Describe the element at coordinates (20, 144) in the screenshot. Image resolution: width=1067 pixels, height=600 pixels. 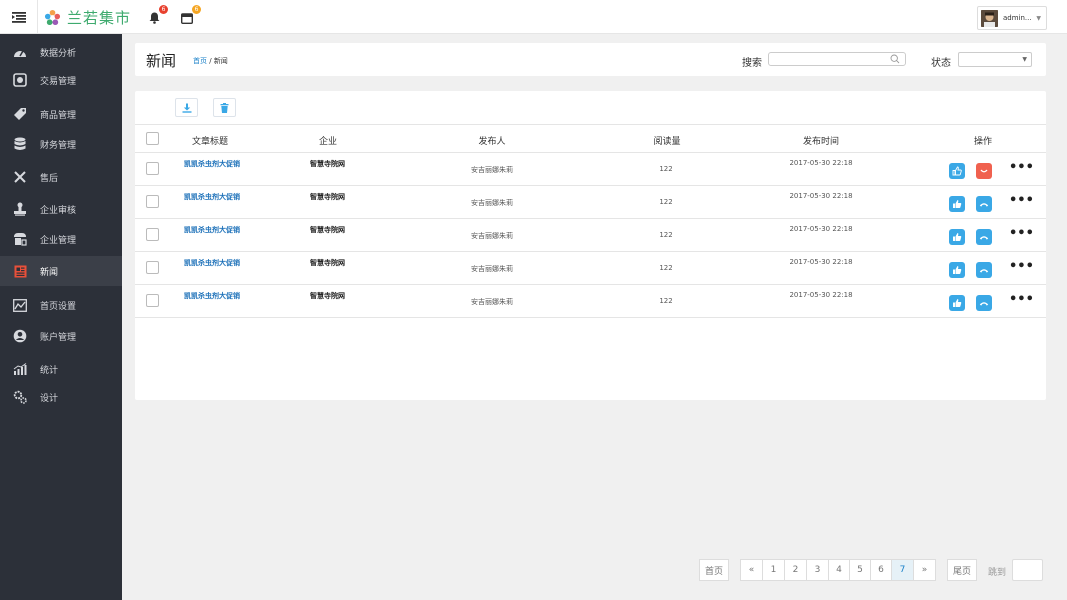
I see `database-icon` at that location.